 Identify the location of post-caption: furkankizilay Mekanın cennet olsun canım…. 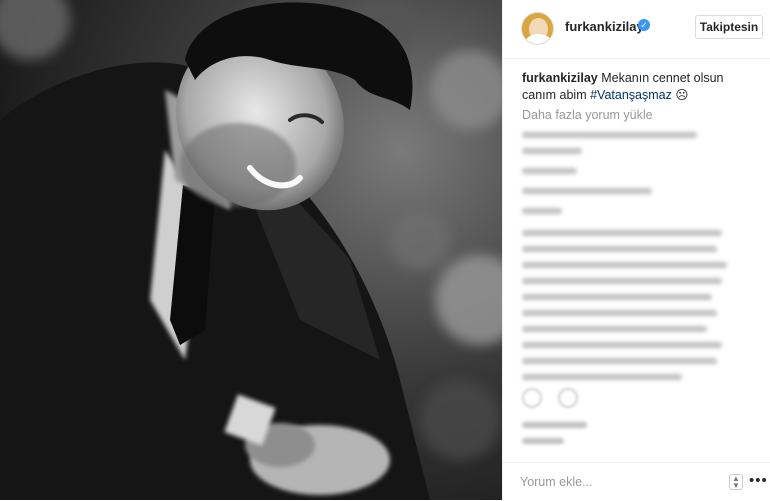
(639, 87).